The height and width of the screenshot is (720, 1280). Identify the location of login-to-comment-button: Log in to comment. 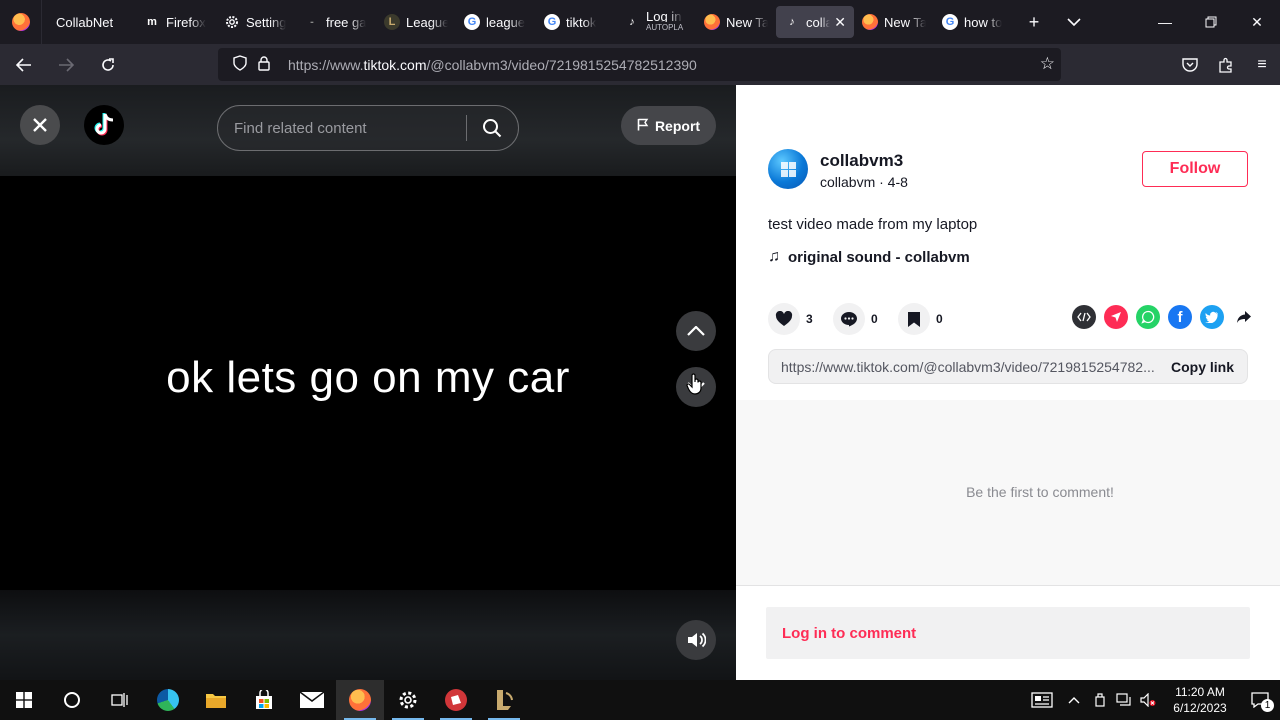
(1008, 633).